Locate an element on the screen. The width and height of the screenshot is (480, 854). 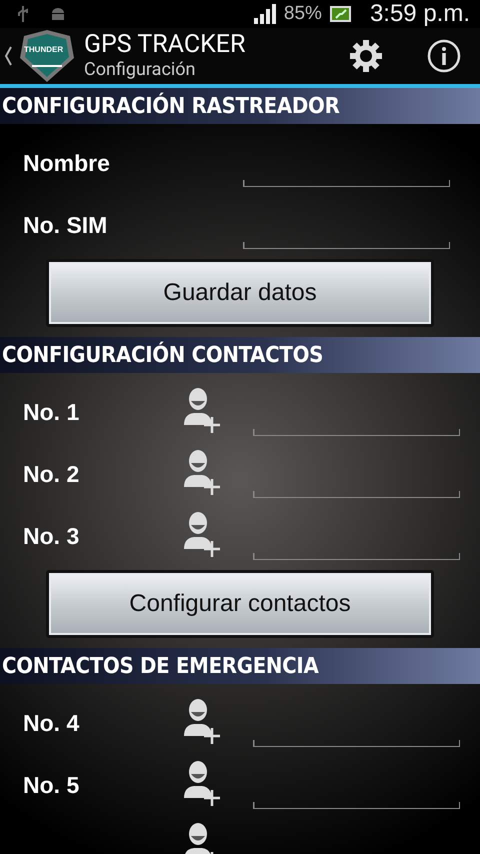
action-button: Guardar datos is located at coordinates (240, 293).